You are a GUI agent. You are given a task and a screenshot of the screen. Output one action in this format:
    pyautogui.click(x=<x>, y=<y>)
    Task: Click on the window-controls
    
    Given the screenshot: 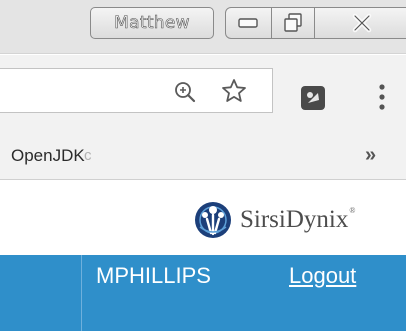 What is the action you would take?
    pyautogui.click(x=315, y=23)
    